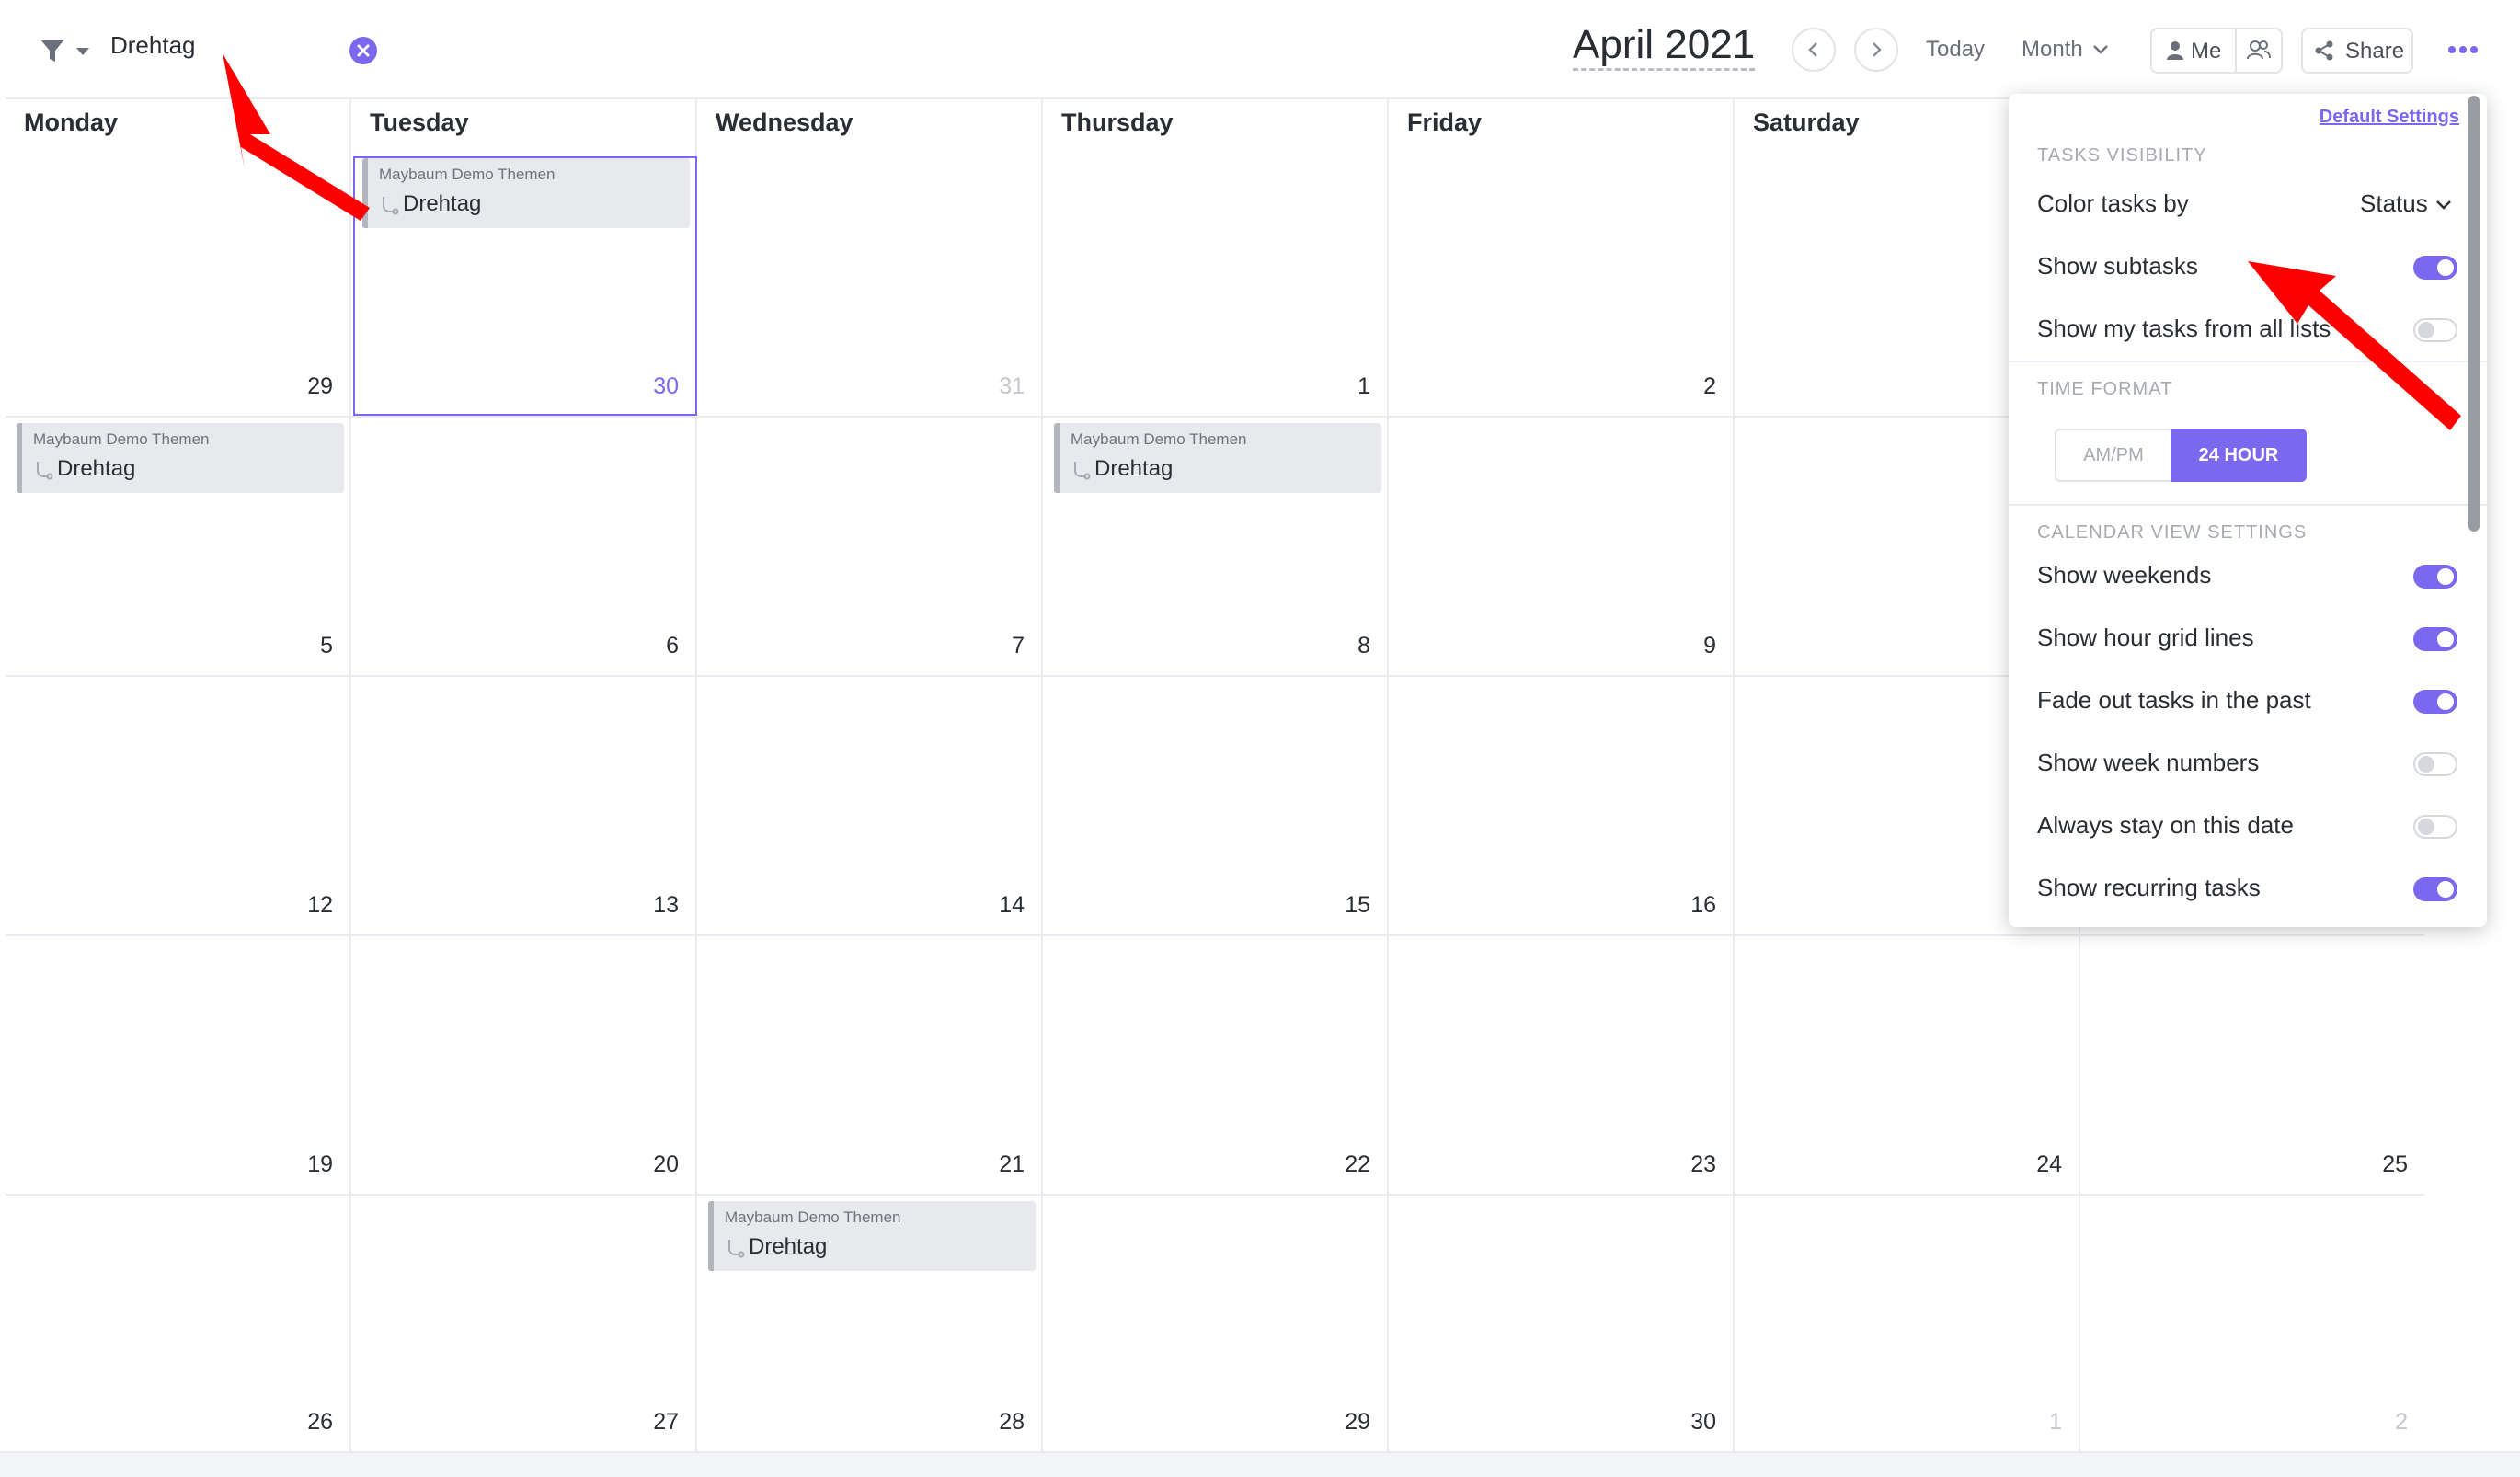  What do you see at coordinates (296, 137) in the screenshot?
I see `annotation-arrow-left-icon` at bounding box center [296, 137].